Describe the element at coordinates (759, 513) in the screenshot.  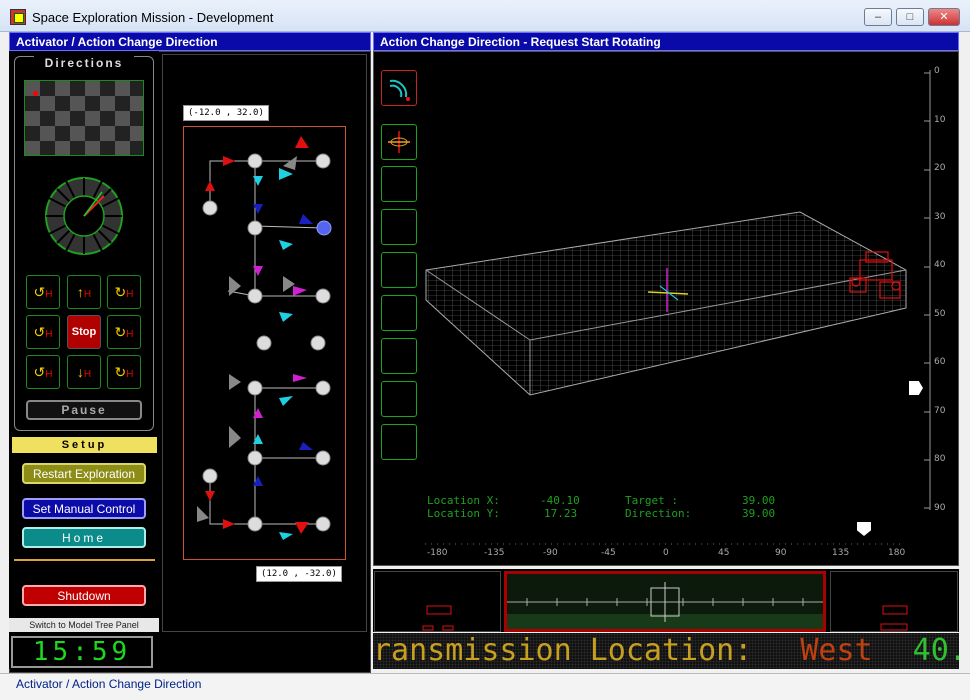
I see `direction-value: 39.00` at that location.